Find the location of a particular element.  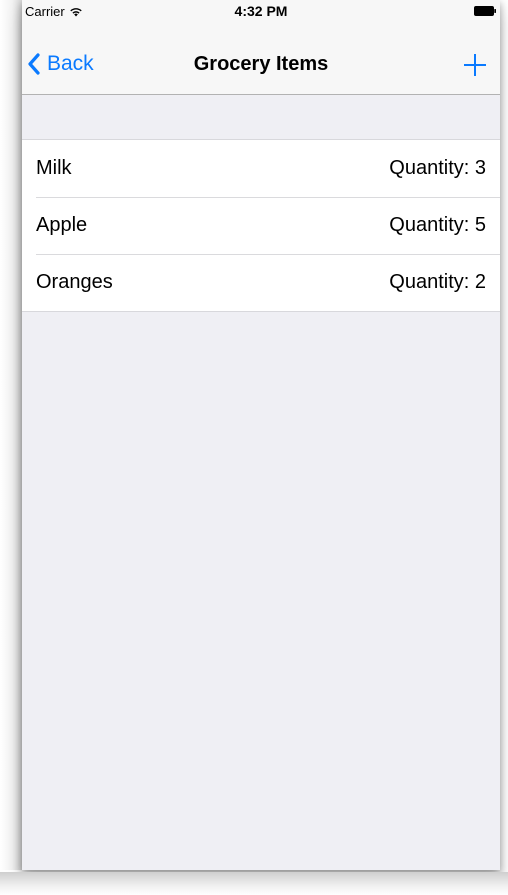

item-quantity: Quantity: 2 is located at coordinates (437, 282).